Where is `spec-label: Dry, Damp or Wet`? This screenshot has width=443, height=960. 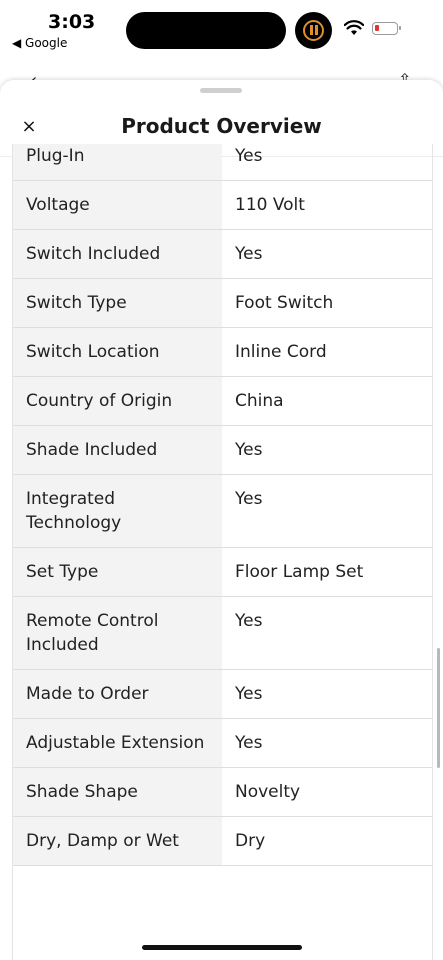
spec-label: Dry, Damp or Wet is located at coordinates (117, 841).